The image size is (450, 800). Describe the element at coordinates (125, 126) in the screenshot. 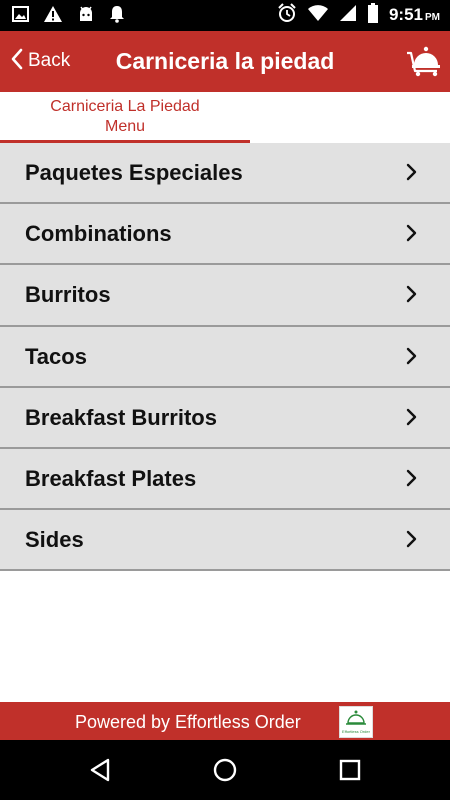

I see `tab-menu-label-line2: Menu` at that location.